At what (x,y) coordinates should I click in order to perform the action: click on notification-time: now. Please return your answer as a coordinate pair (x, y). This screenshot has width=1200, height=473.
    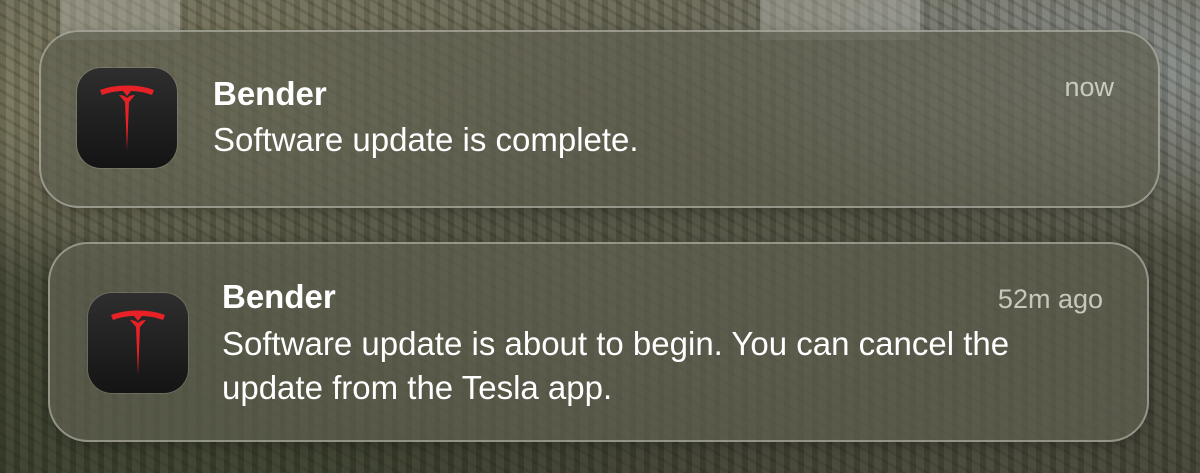
    Looking at the image, I should click on (1089, 87).